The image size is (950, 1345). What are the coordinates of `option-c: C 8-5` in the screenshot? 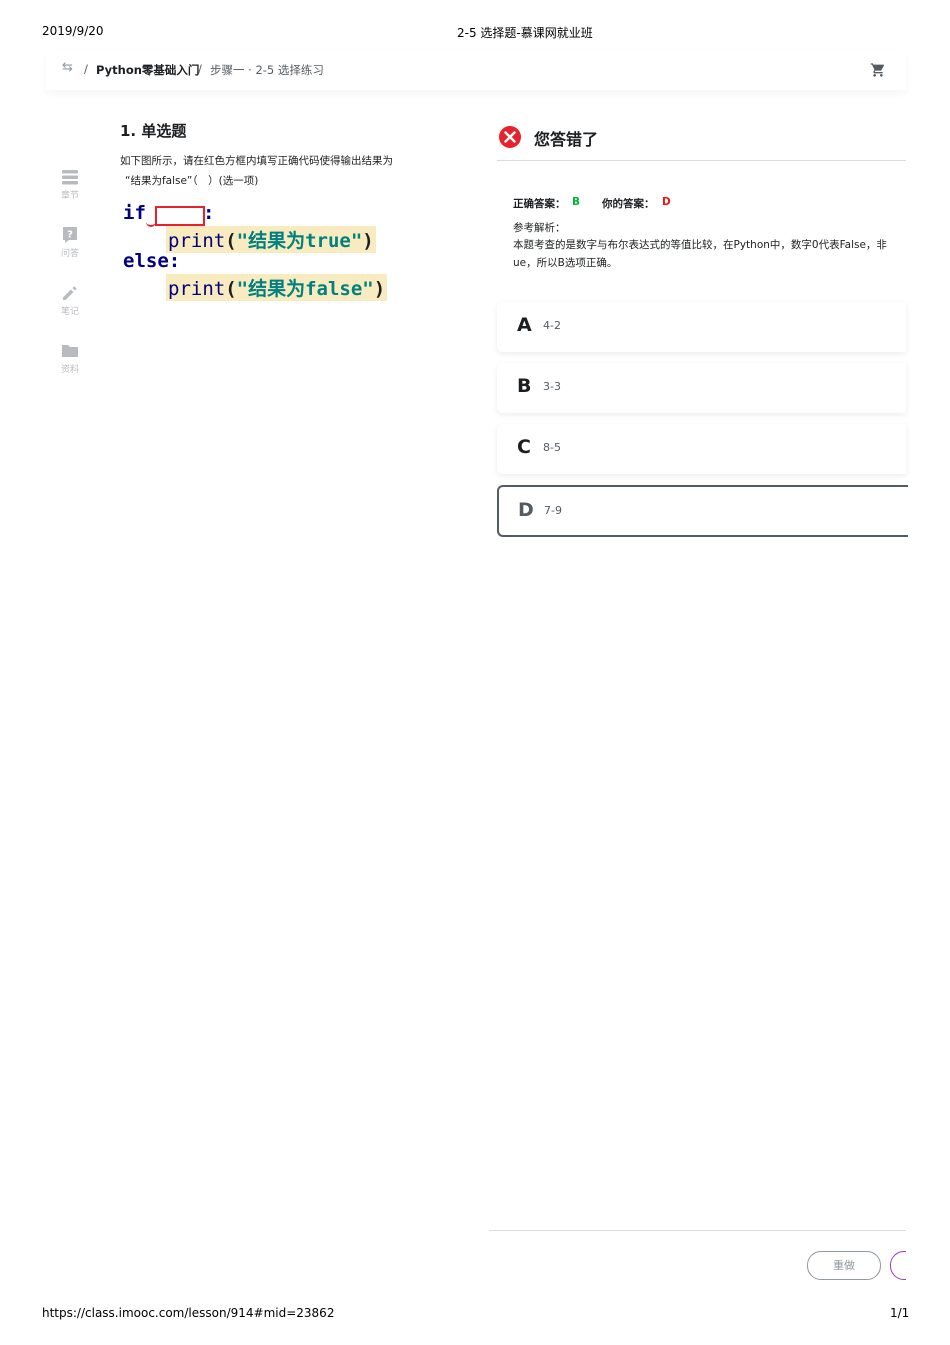 It's located at (701, 449).